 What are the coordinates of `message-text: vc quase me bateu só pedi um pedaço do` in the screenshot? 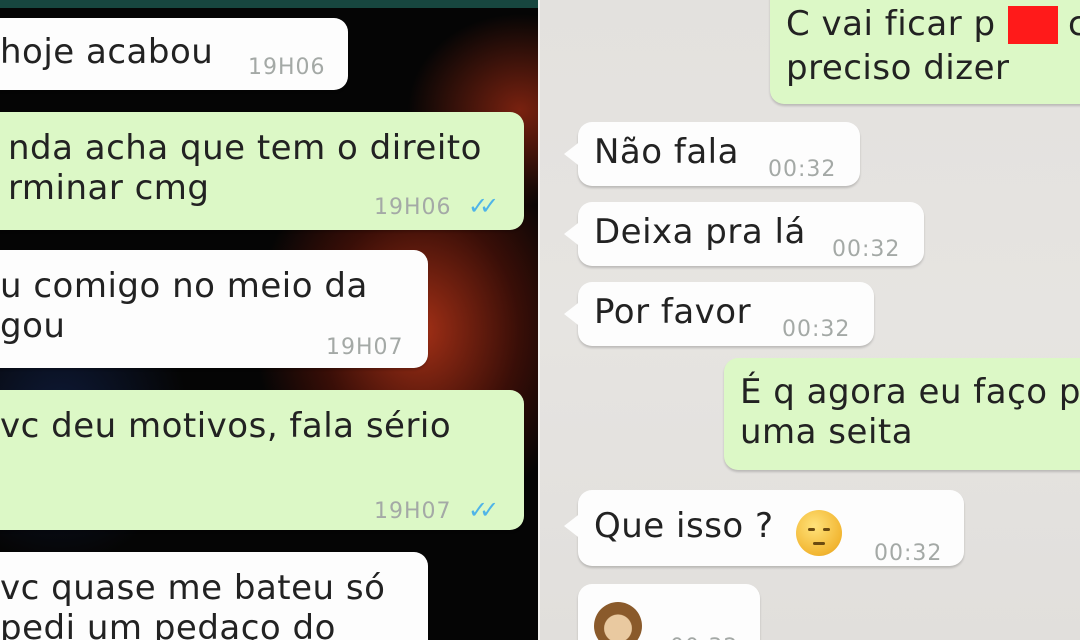 It's located at (193, 604).